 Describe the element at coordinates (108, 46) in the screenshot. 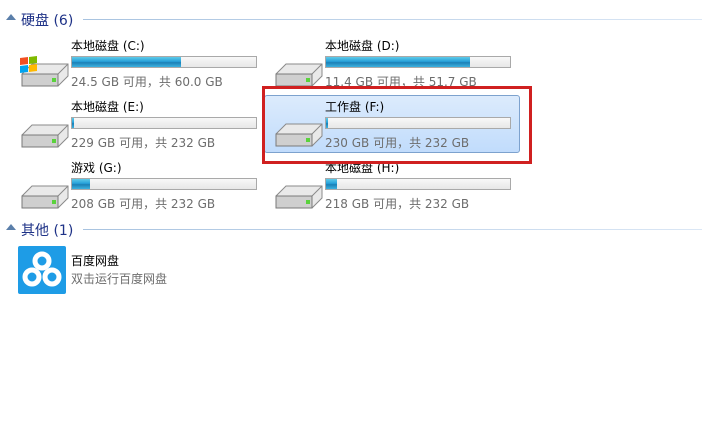

I see `drive-name: 本地磁盘 (C:)` at that location.